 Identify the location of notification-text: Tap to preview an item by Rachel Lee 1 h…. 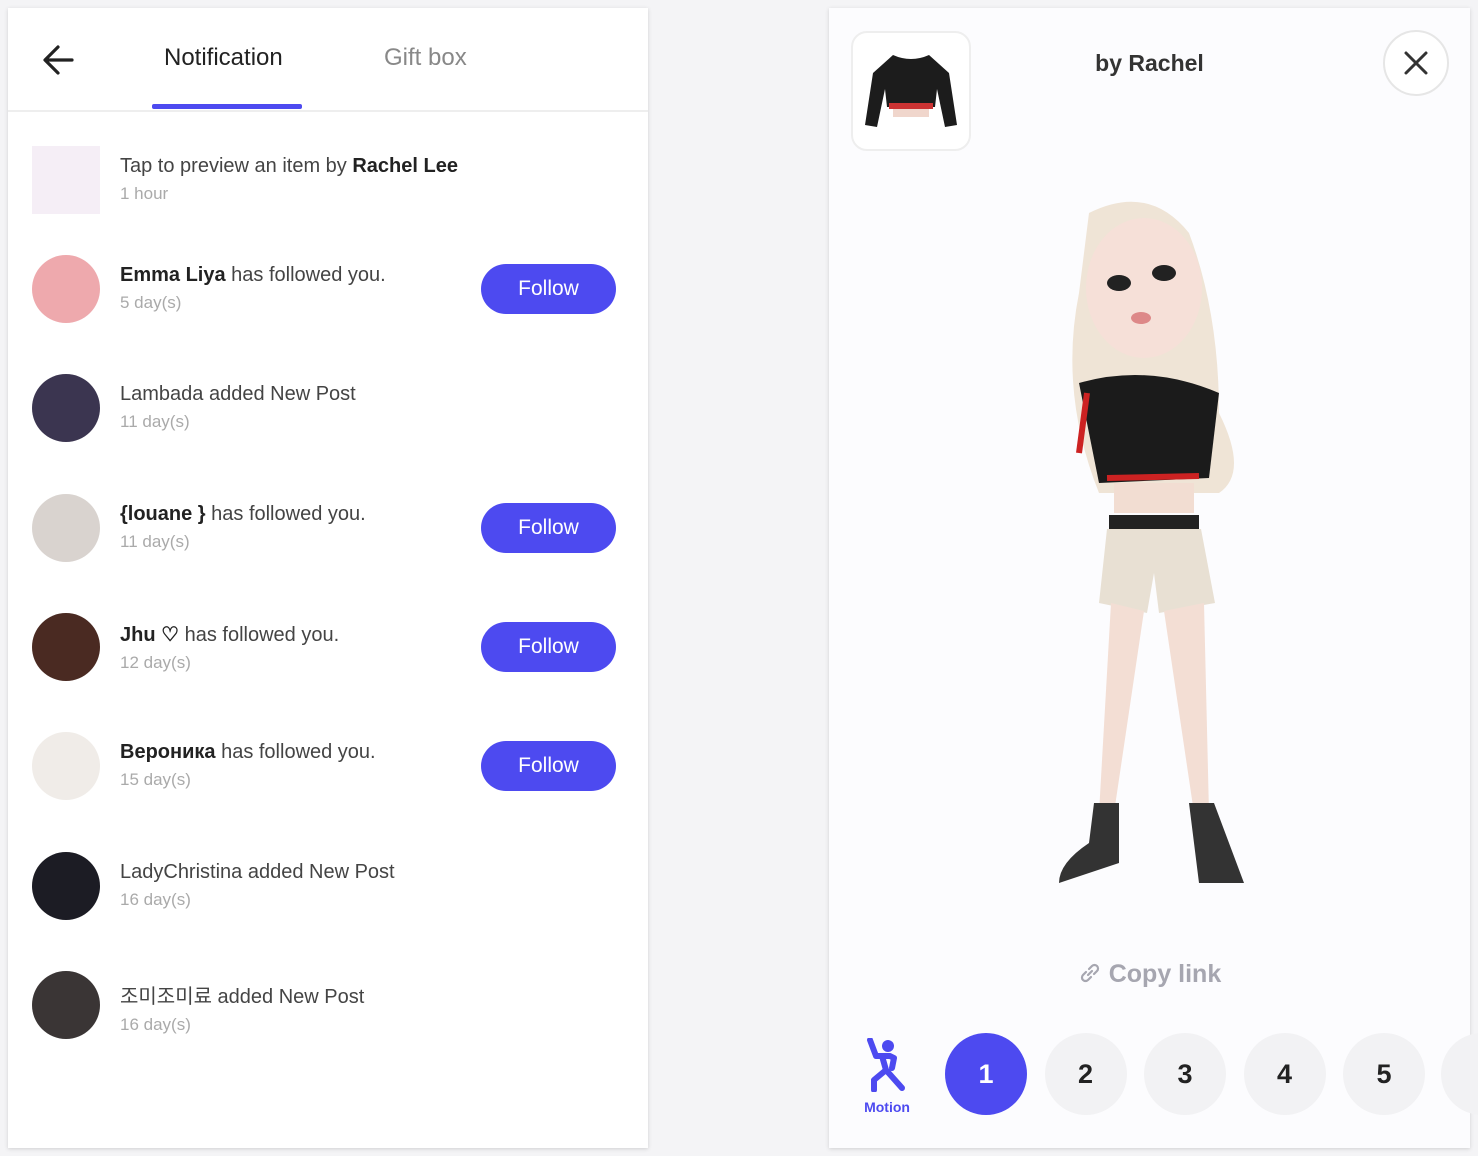
(289, 179).